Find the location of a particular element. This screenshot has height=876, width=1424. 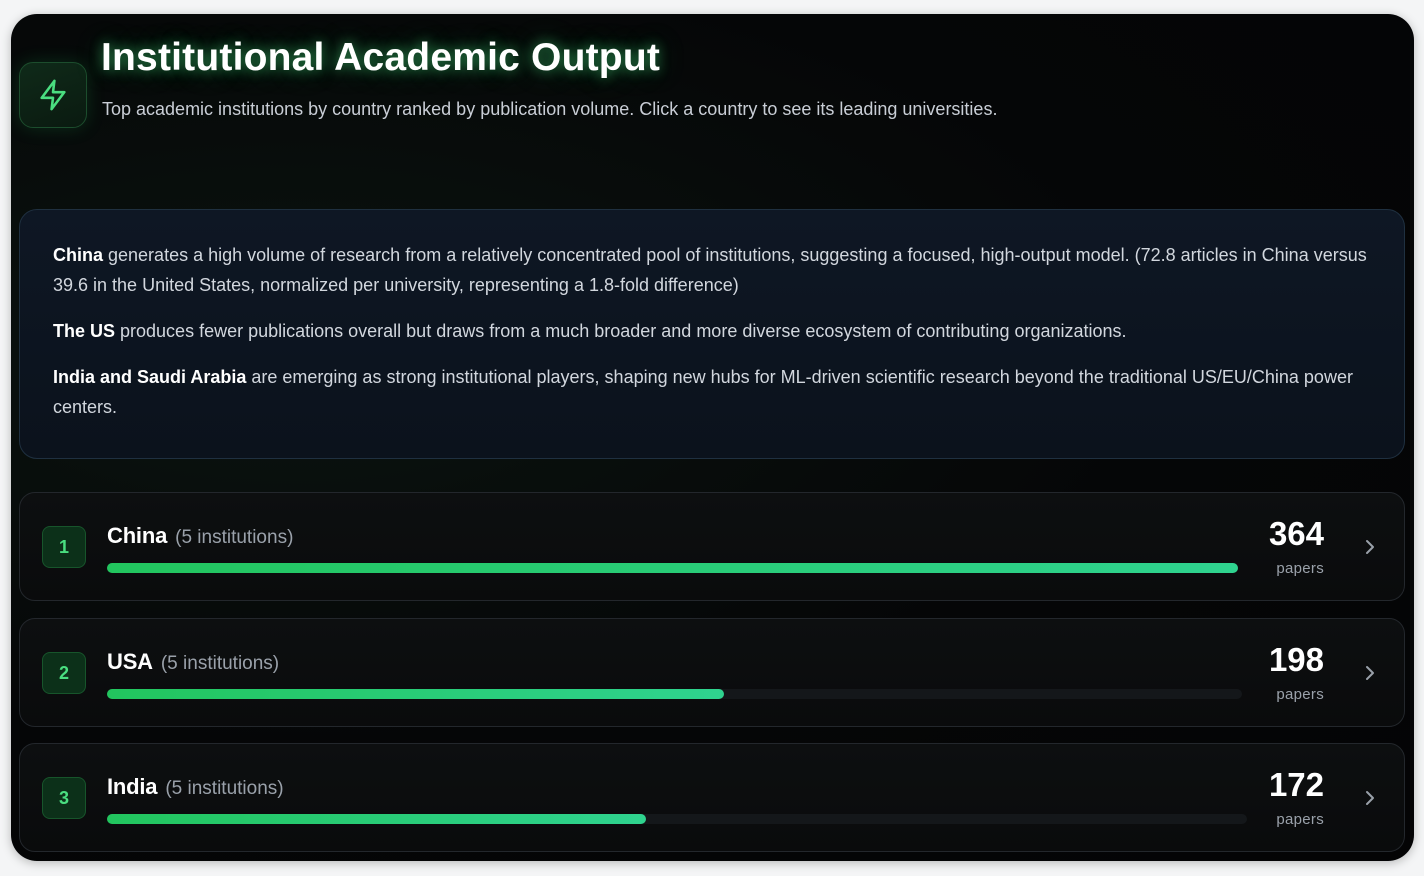

country-heading: India (5 institutions) is located at coordinates (195, 787).